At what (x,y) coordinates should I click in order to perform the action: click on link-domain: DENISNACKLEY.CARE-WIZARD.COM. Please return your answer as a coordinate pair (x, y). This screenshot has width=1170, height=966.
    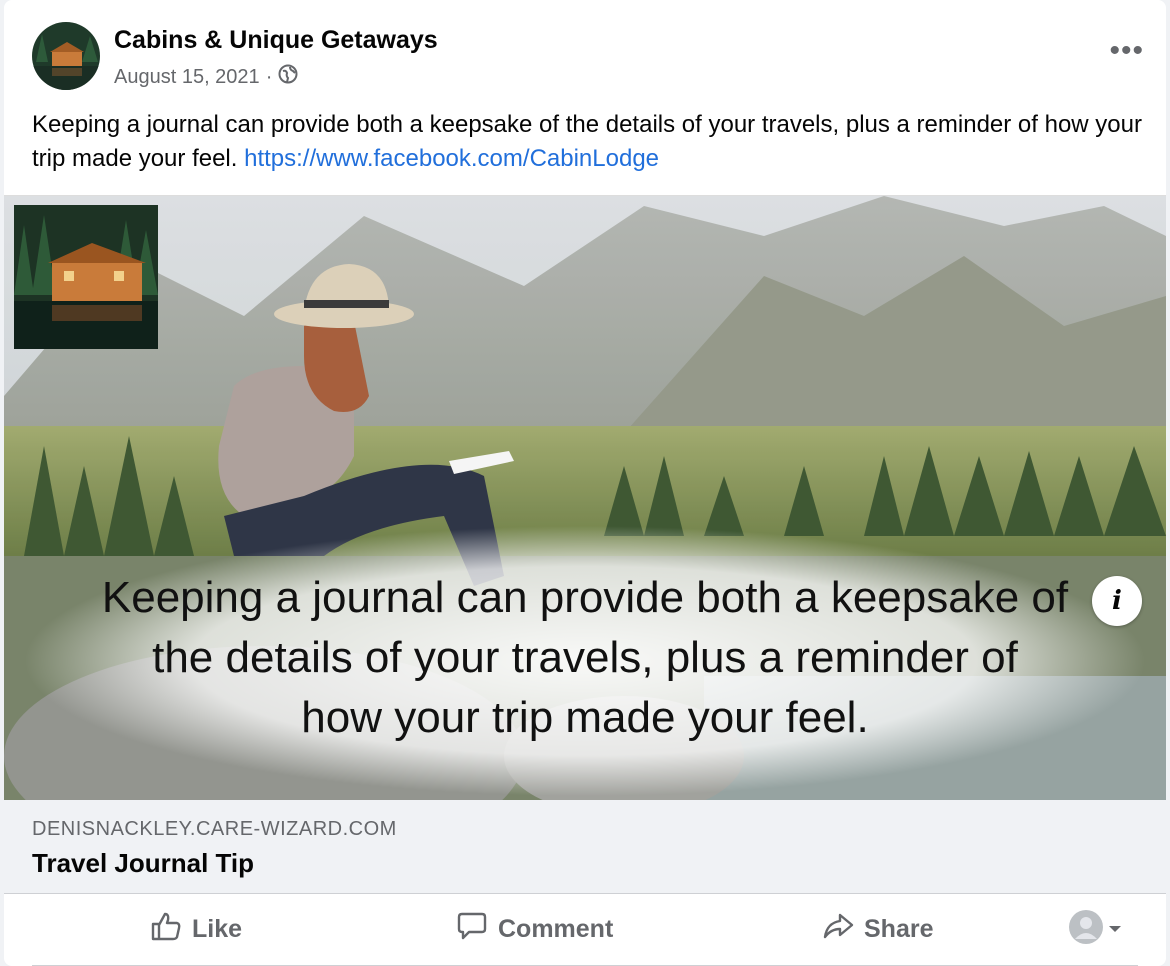
    Looking at the image, I should click on (214, 829).